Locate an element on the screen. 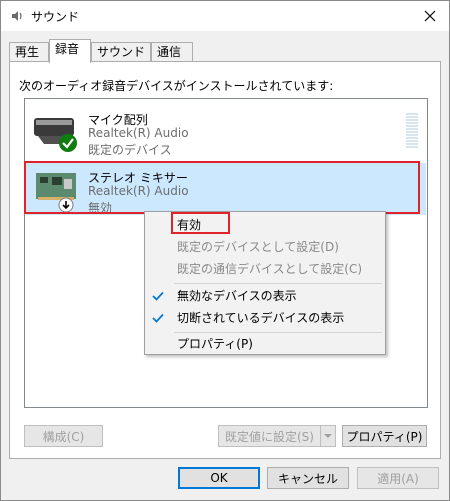 The image size is (450, 501). menu-item-set-default-communication: 既定の通信デバイスとして設定(C) is located at coordinates (265, 269).